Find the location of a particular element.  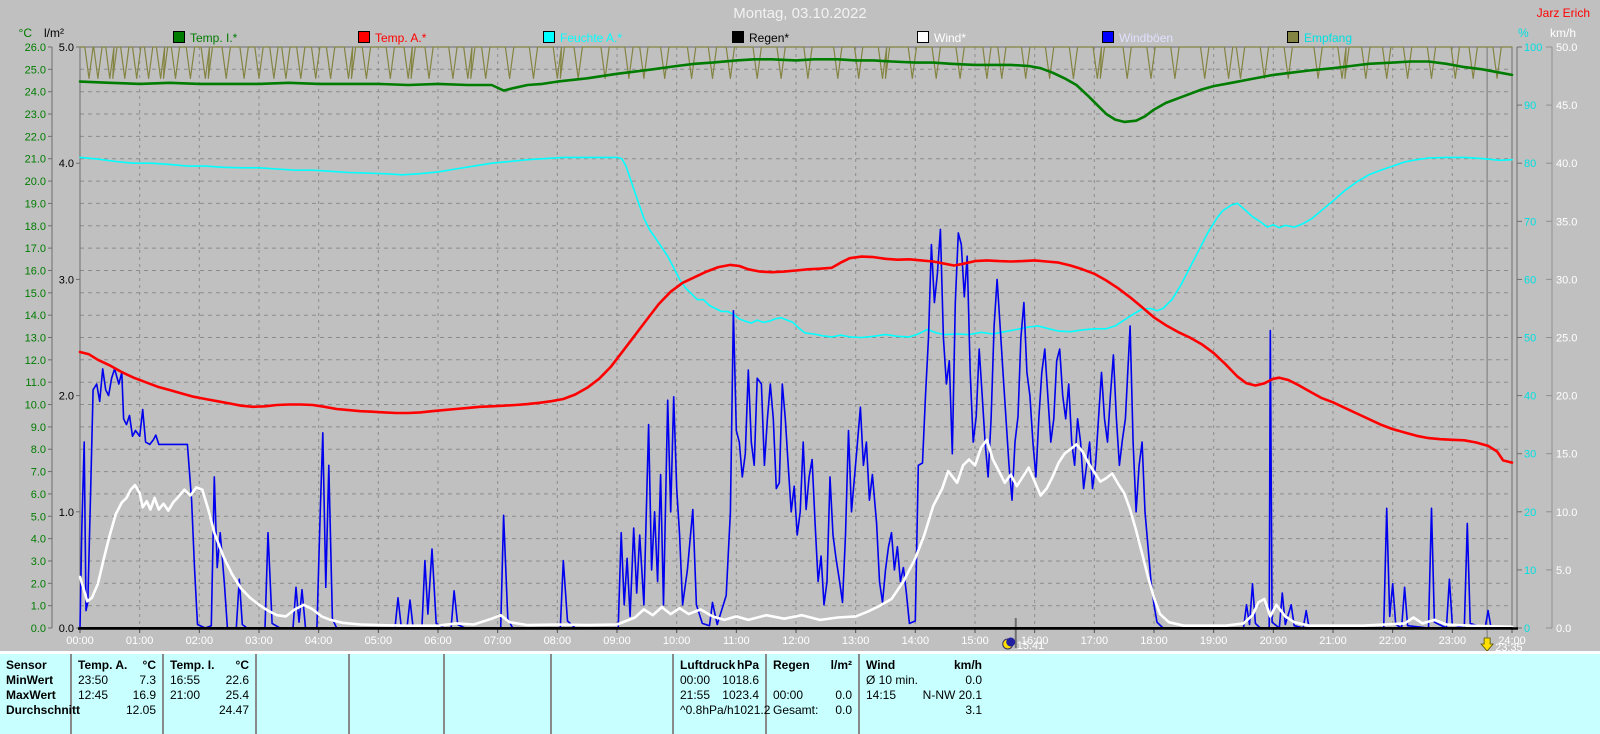

table-cell-value: 1018.6 is located at coordinates (740, 680).